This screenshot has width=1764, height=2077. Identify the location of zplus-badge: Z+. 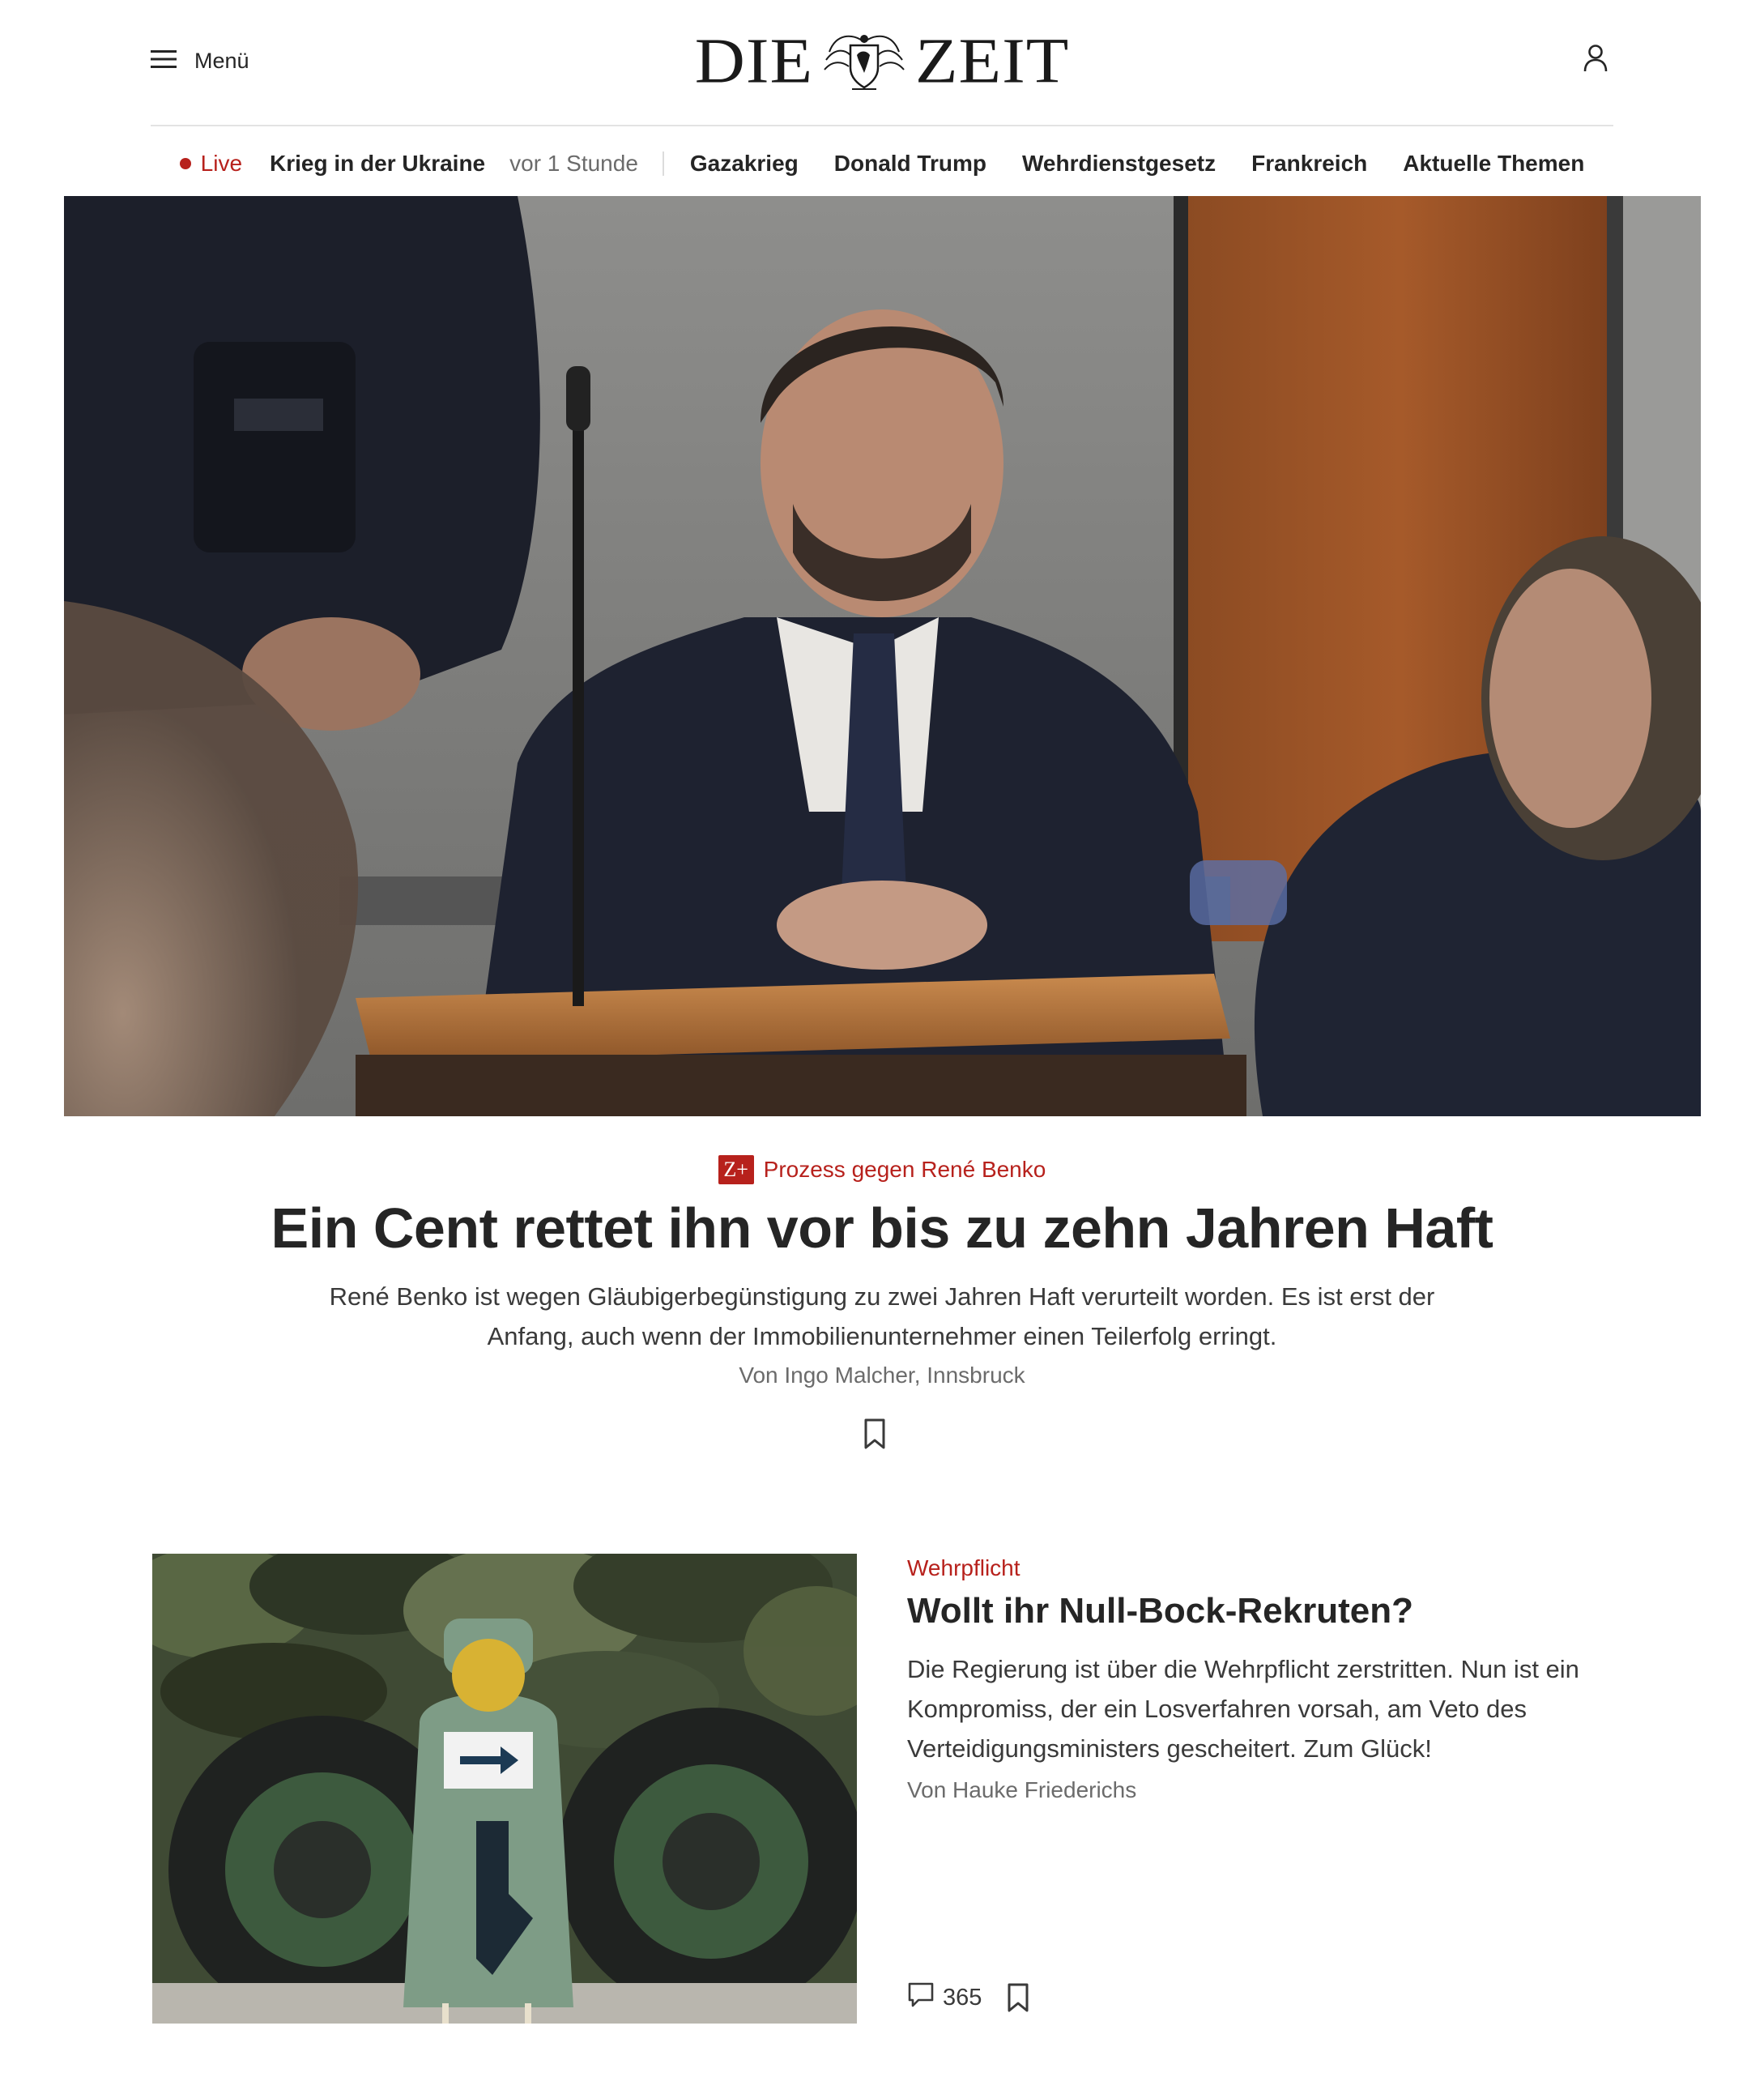
(736, 1170).